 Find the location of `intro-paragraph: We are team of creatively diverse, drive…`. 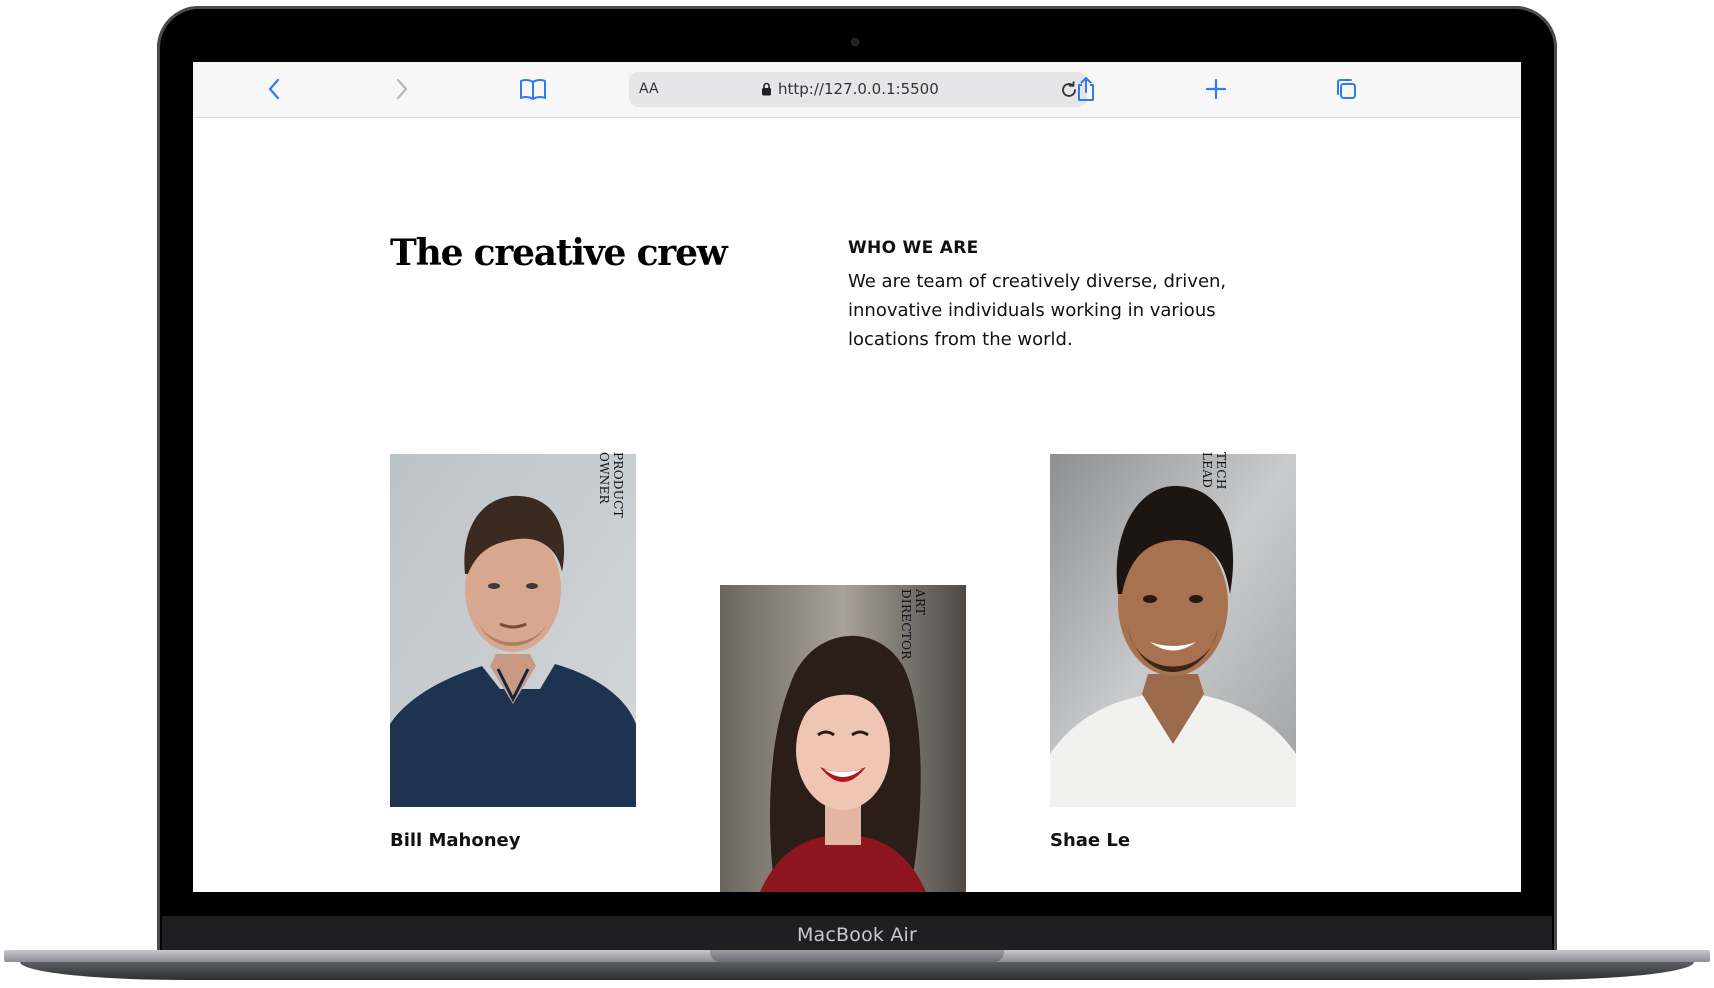

intro-paragraph: We are team of creatively diverse, drive… is located at coordinates (1037, 310).